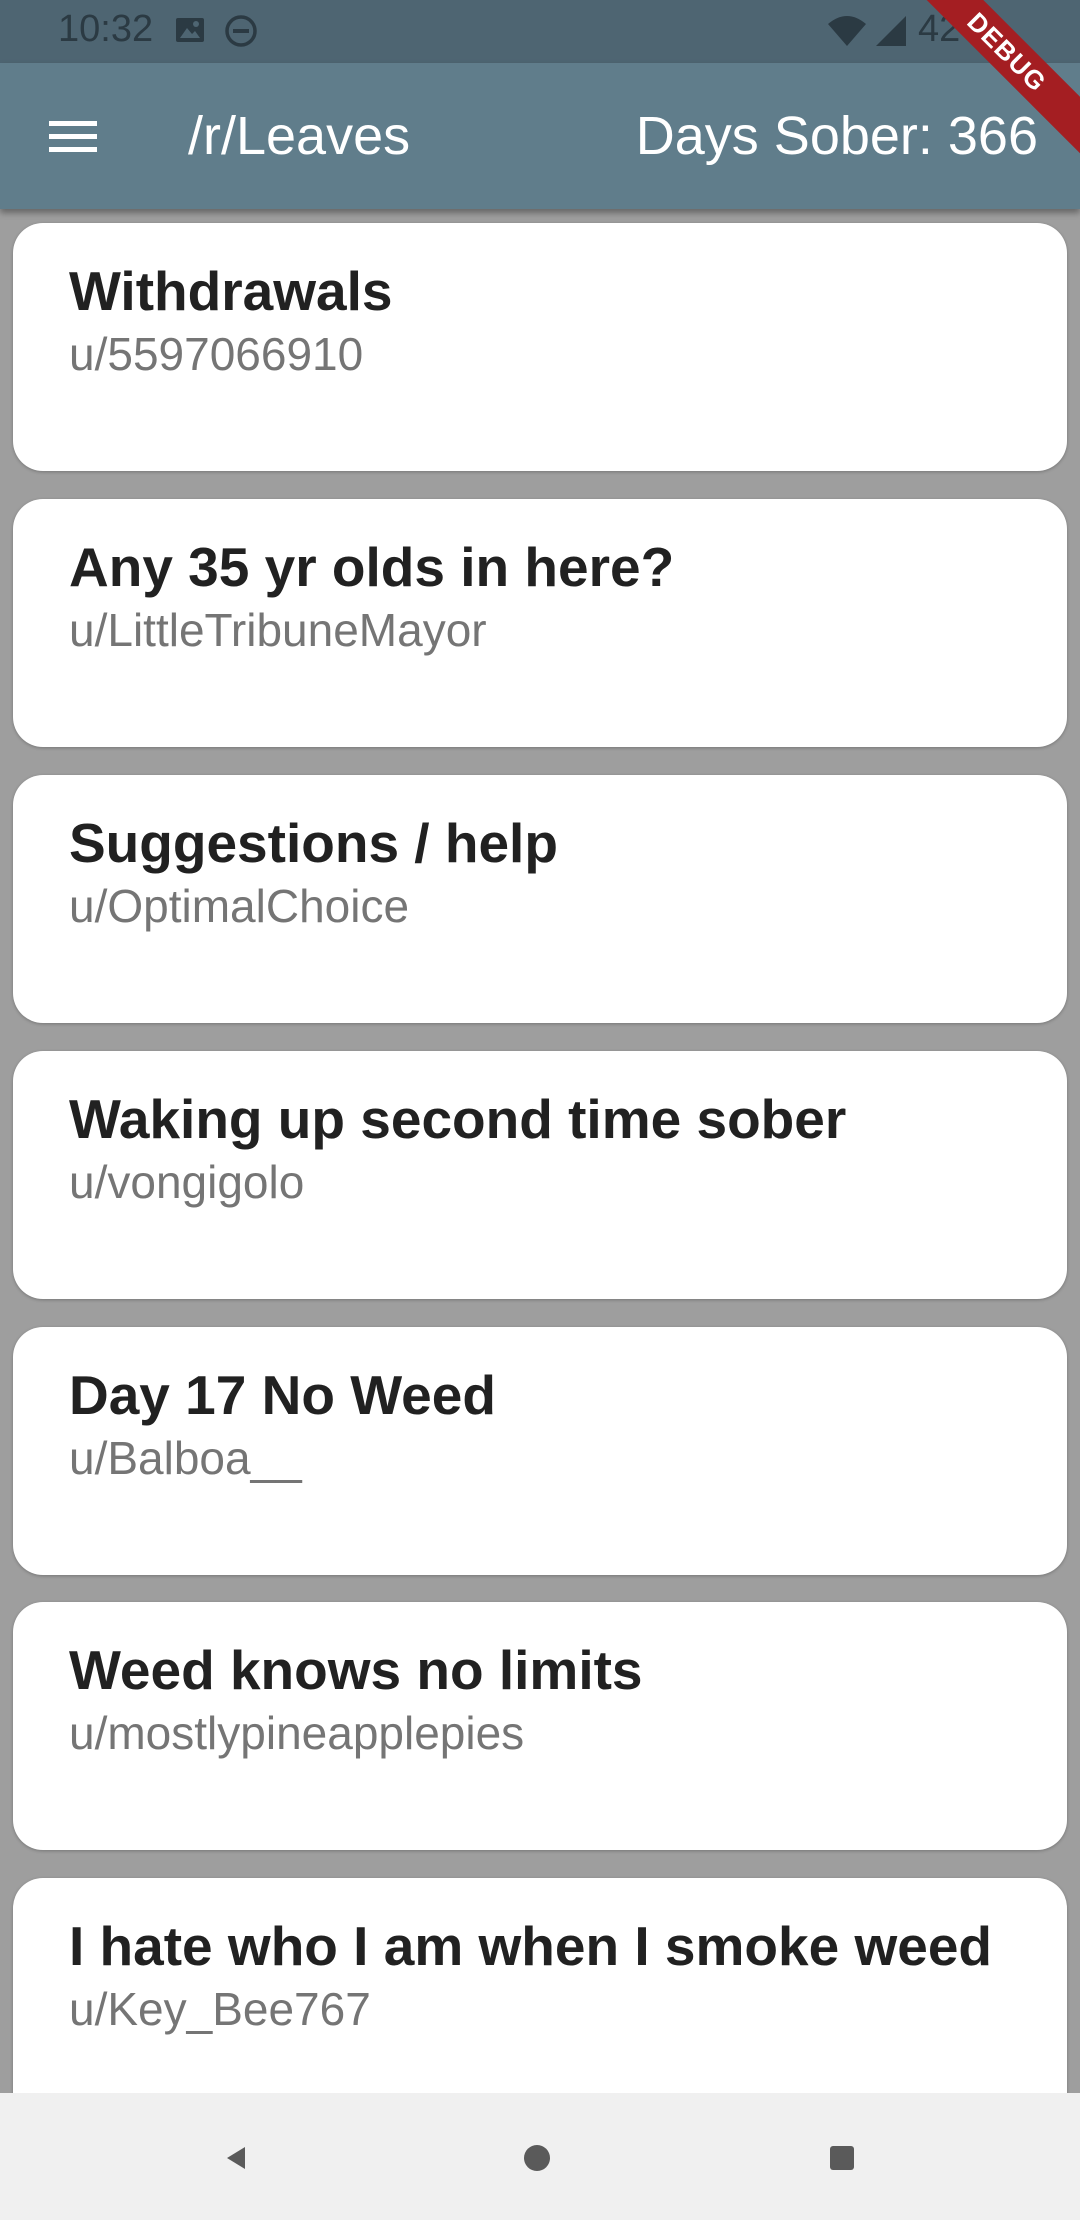 This screenshot has width=1080, height=2220. I want to click on post-author: u/Key_Bee767, so click(220, 2009).